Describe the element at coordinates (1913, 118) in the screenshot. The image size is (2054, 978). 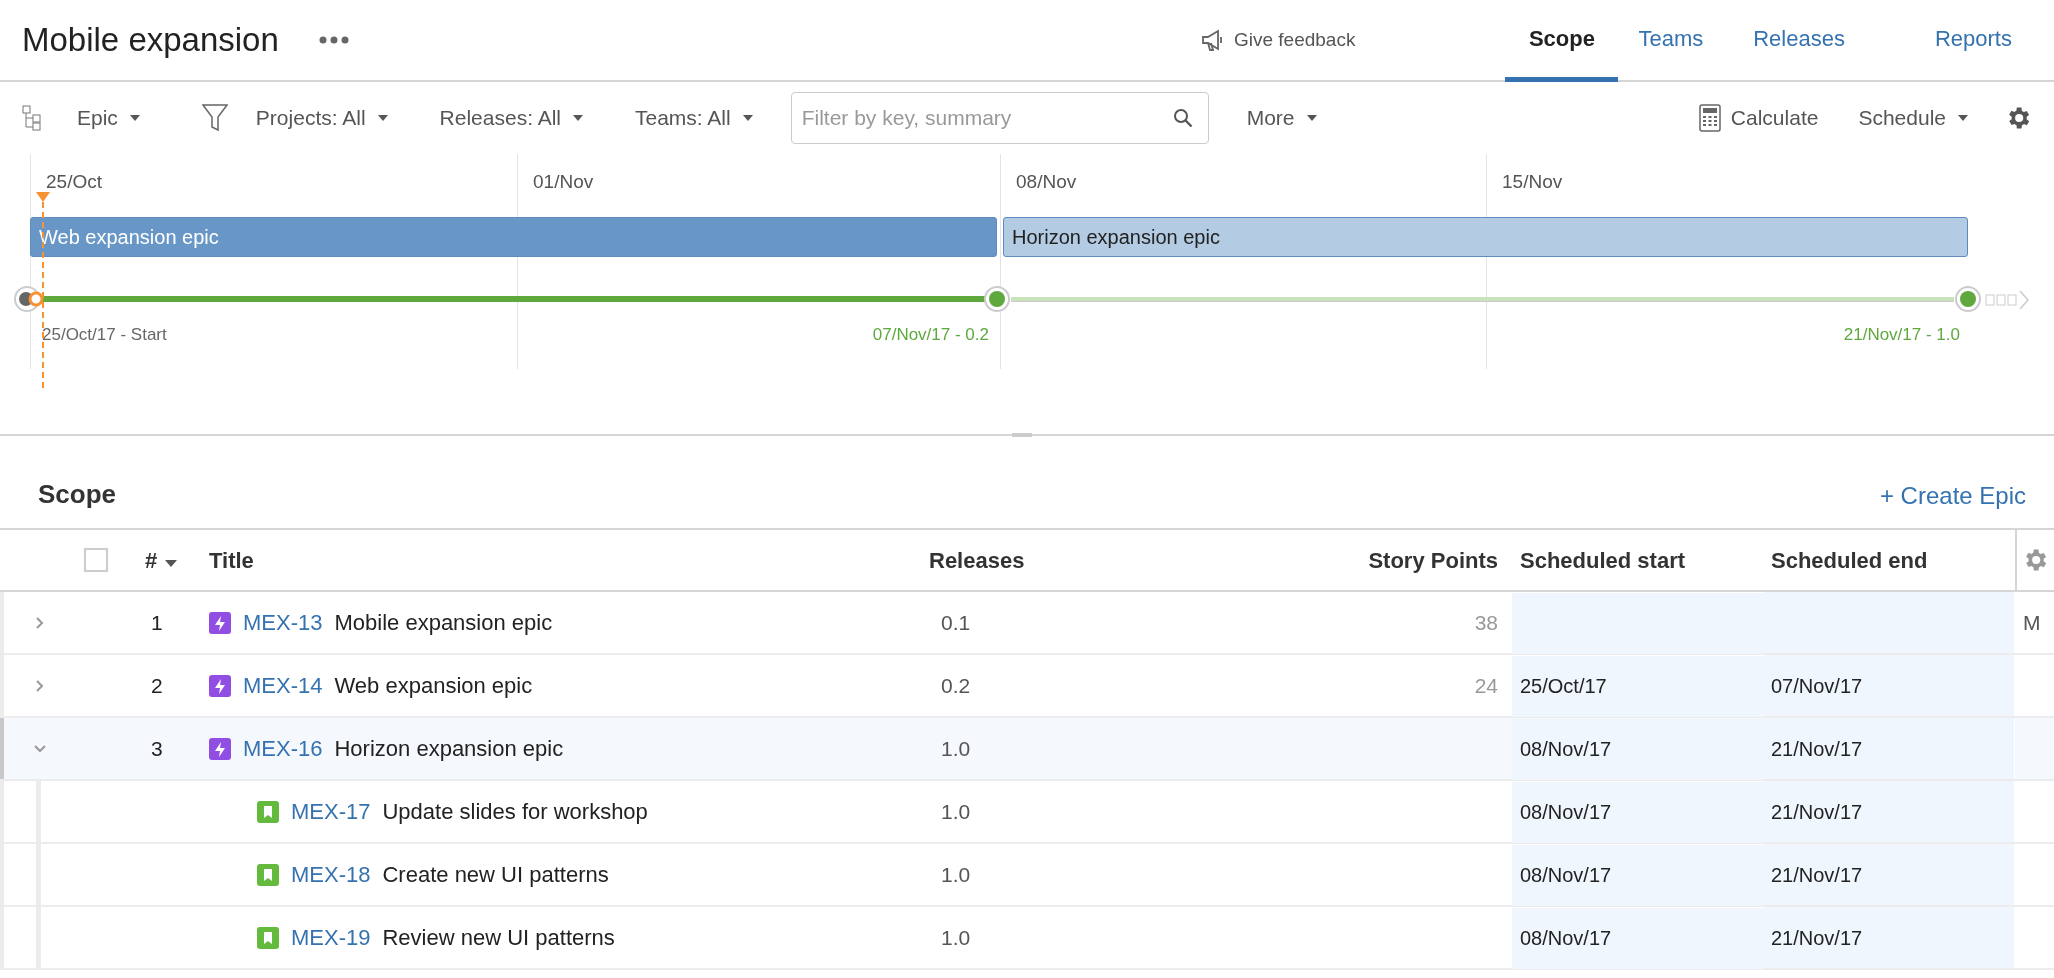
I see `schedule-dropdown: Schedule` at that location.